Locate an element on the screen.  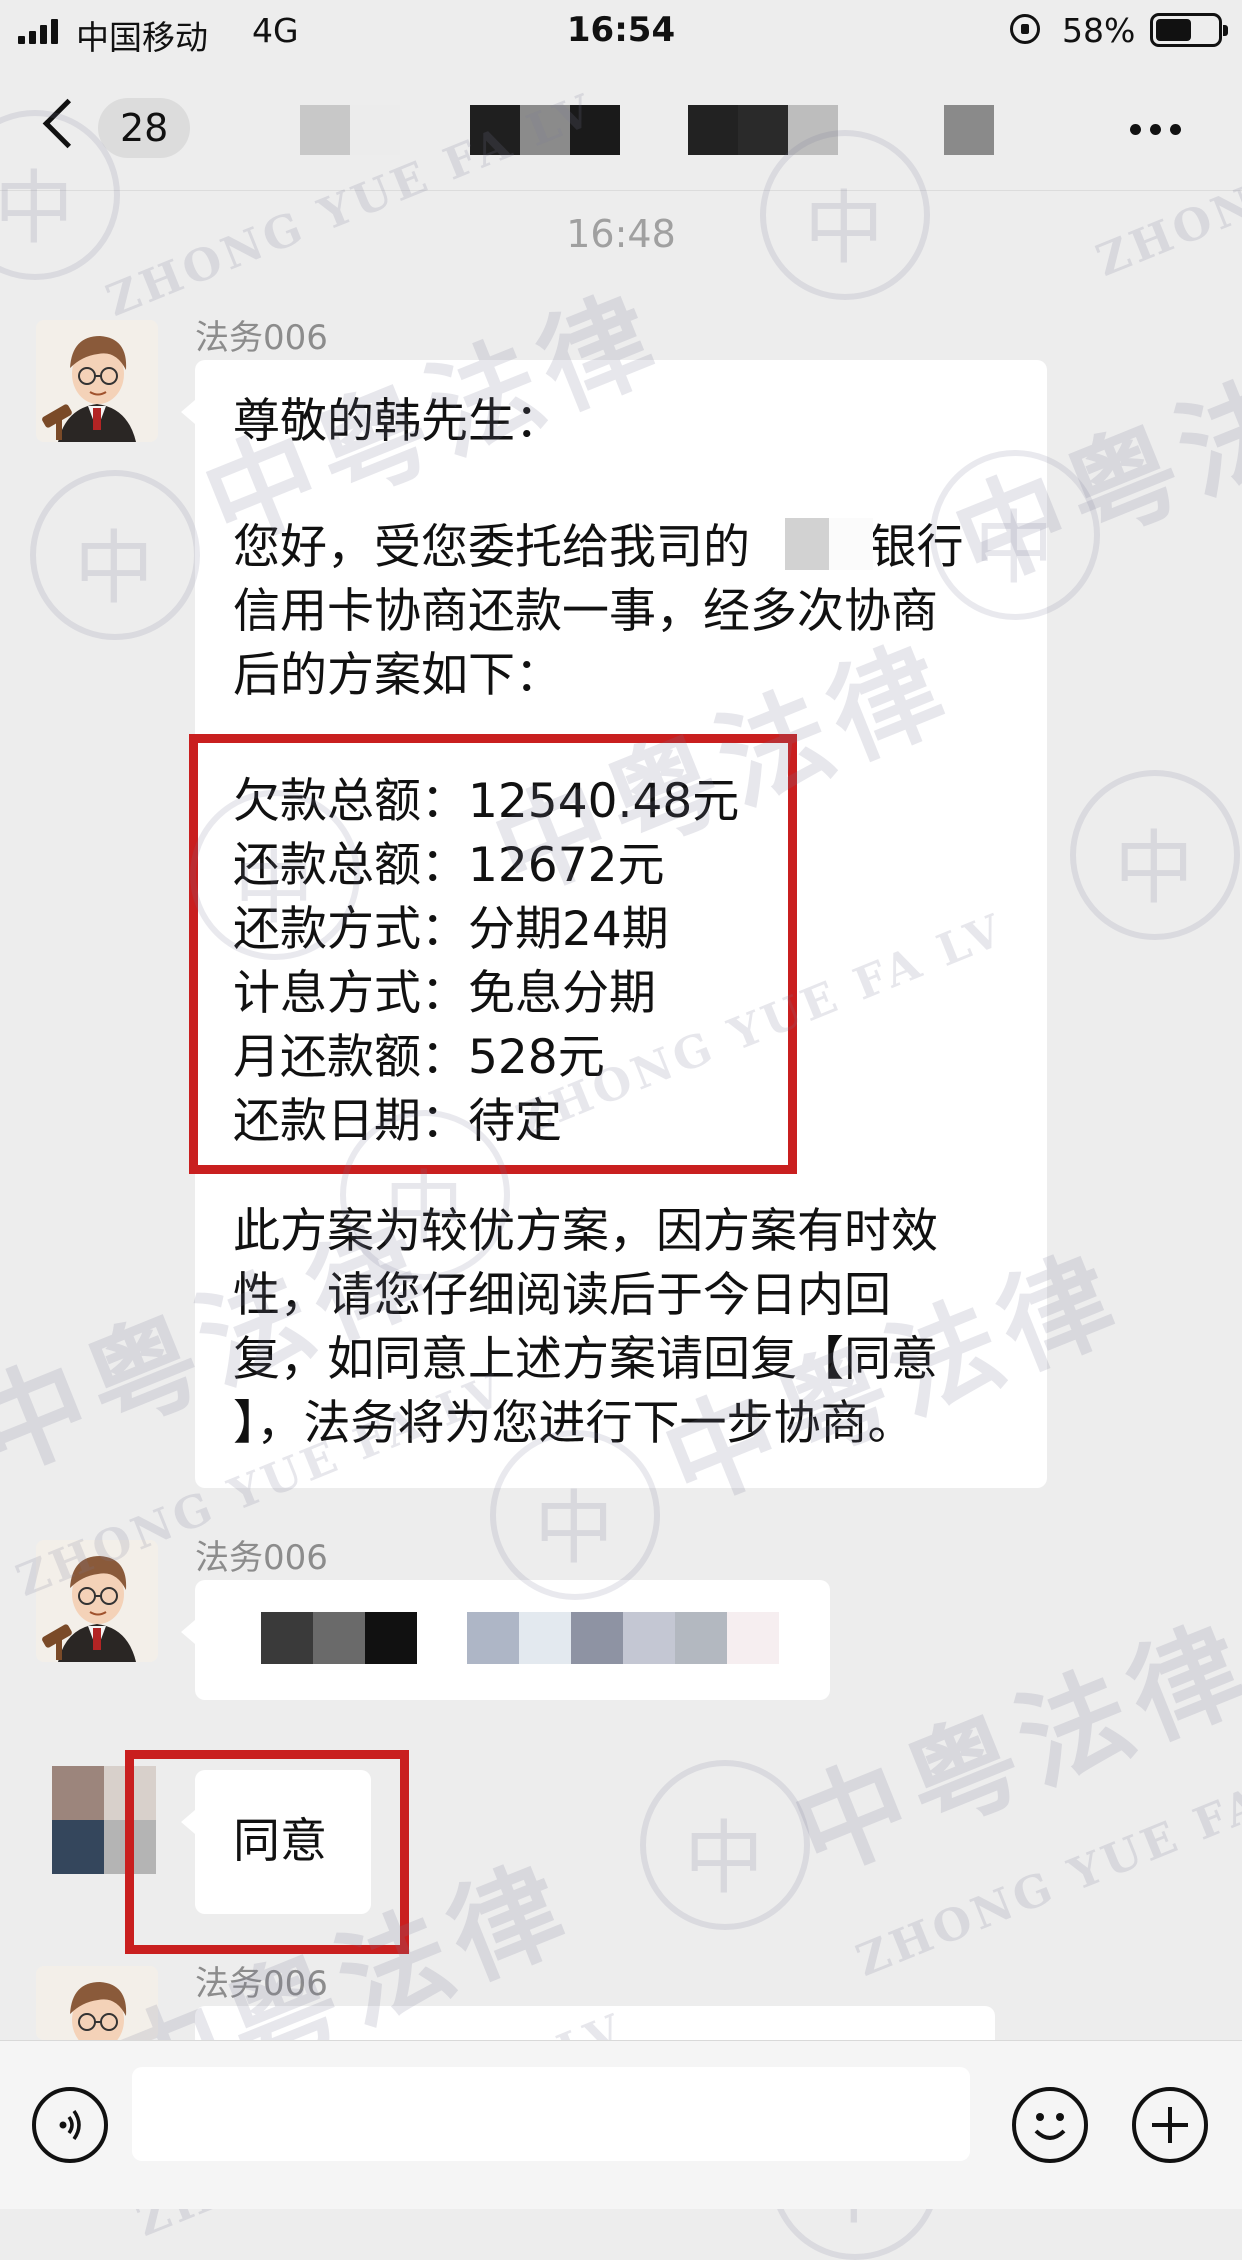
status-time: 16:54 is located at coordinates (621, 30).